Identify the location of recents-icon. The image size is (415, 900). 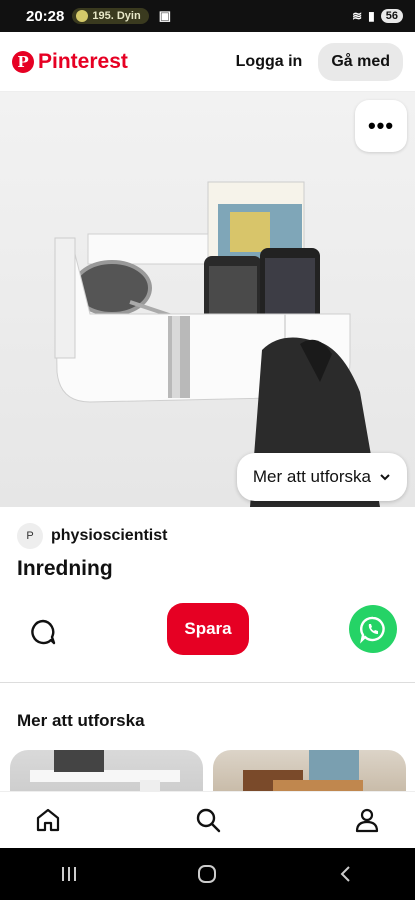
(69, 874).